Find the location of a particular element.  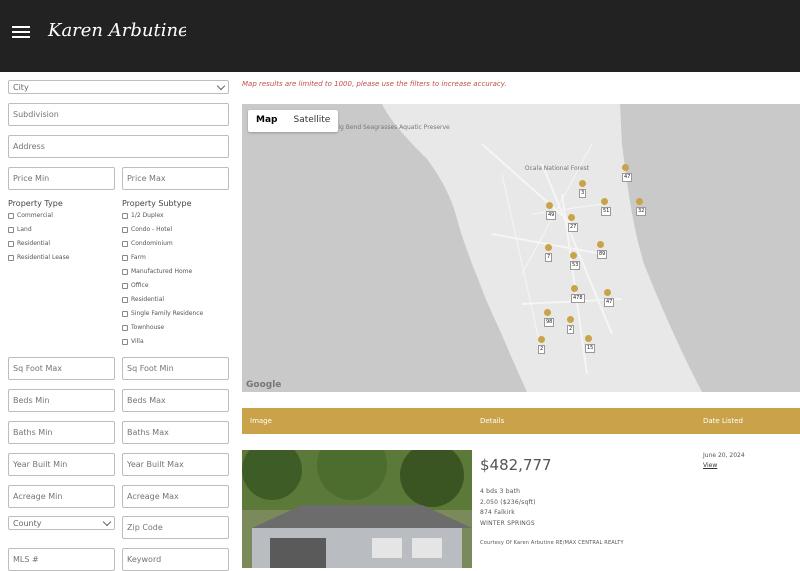

marker-count: 32 is located at coordinates (641, 211).